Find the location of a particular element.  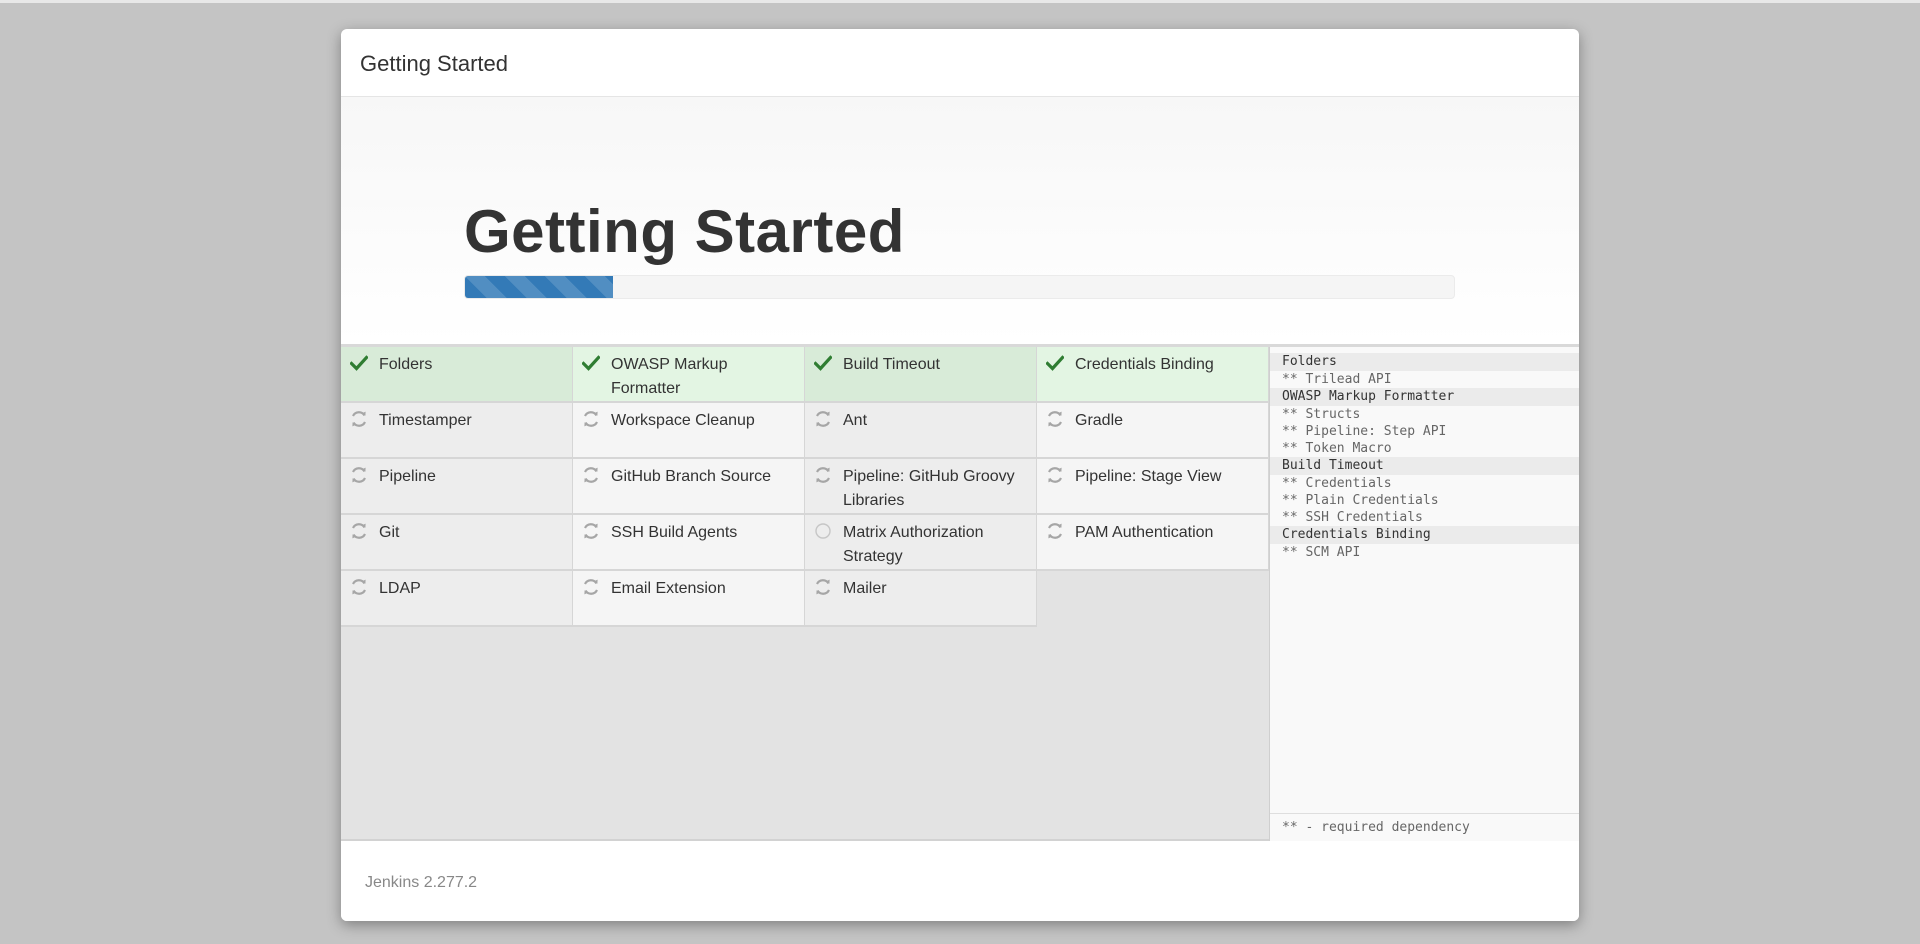

plugin-tile: OWASP Markup Formatter is located at coordinates (689, 375).